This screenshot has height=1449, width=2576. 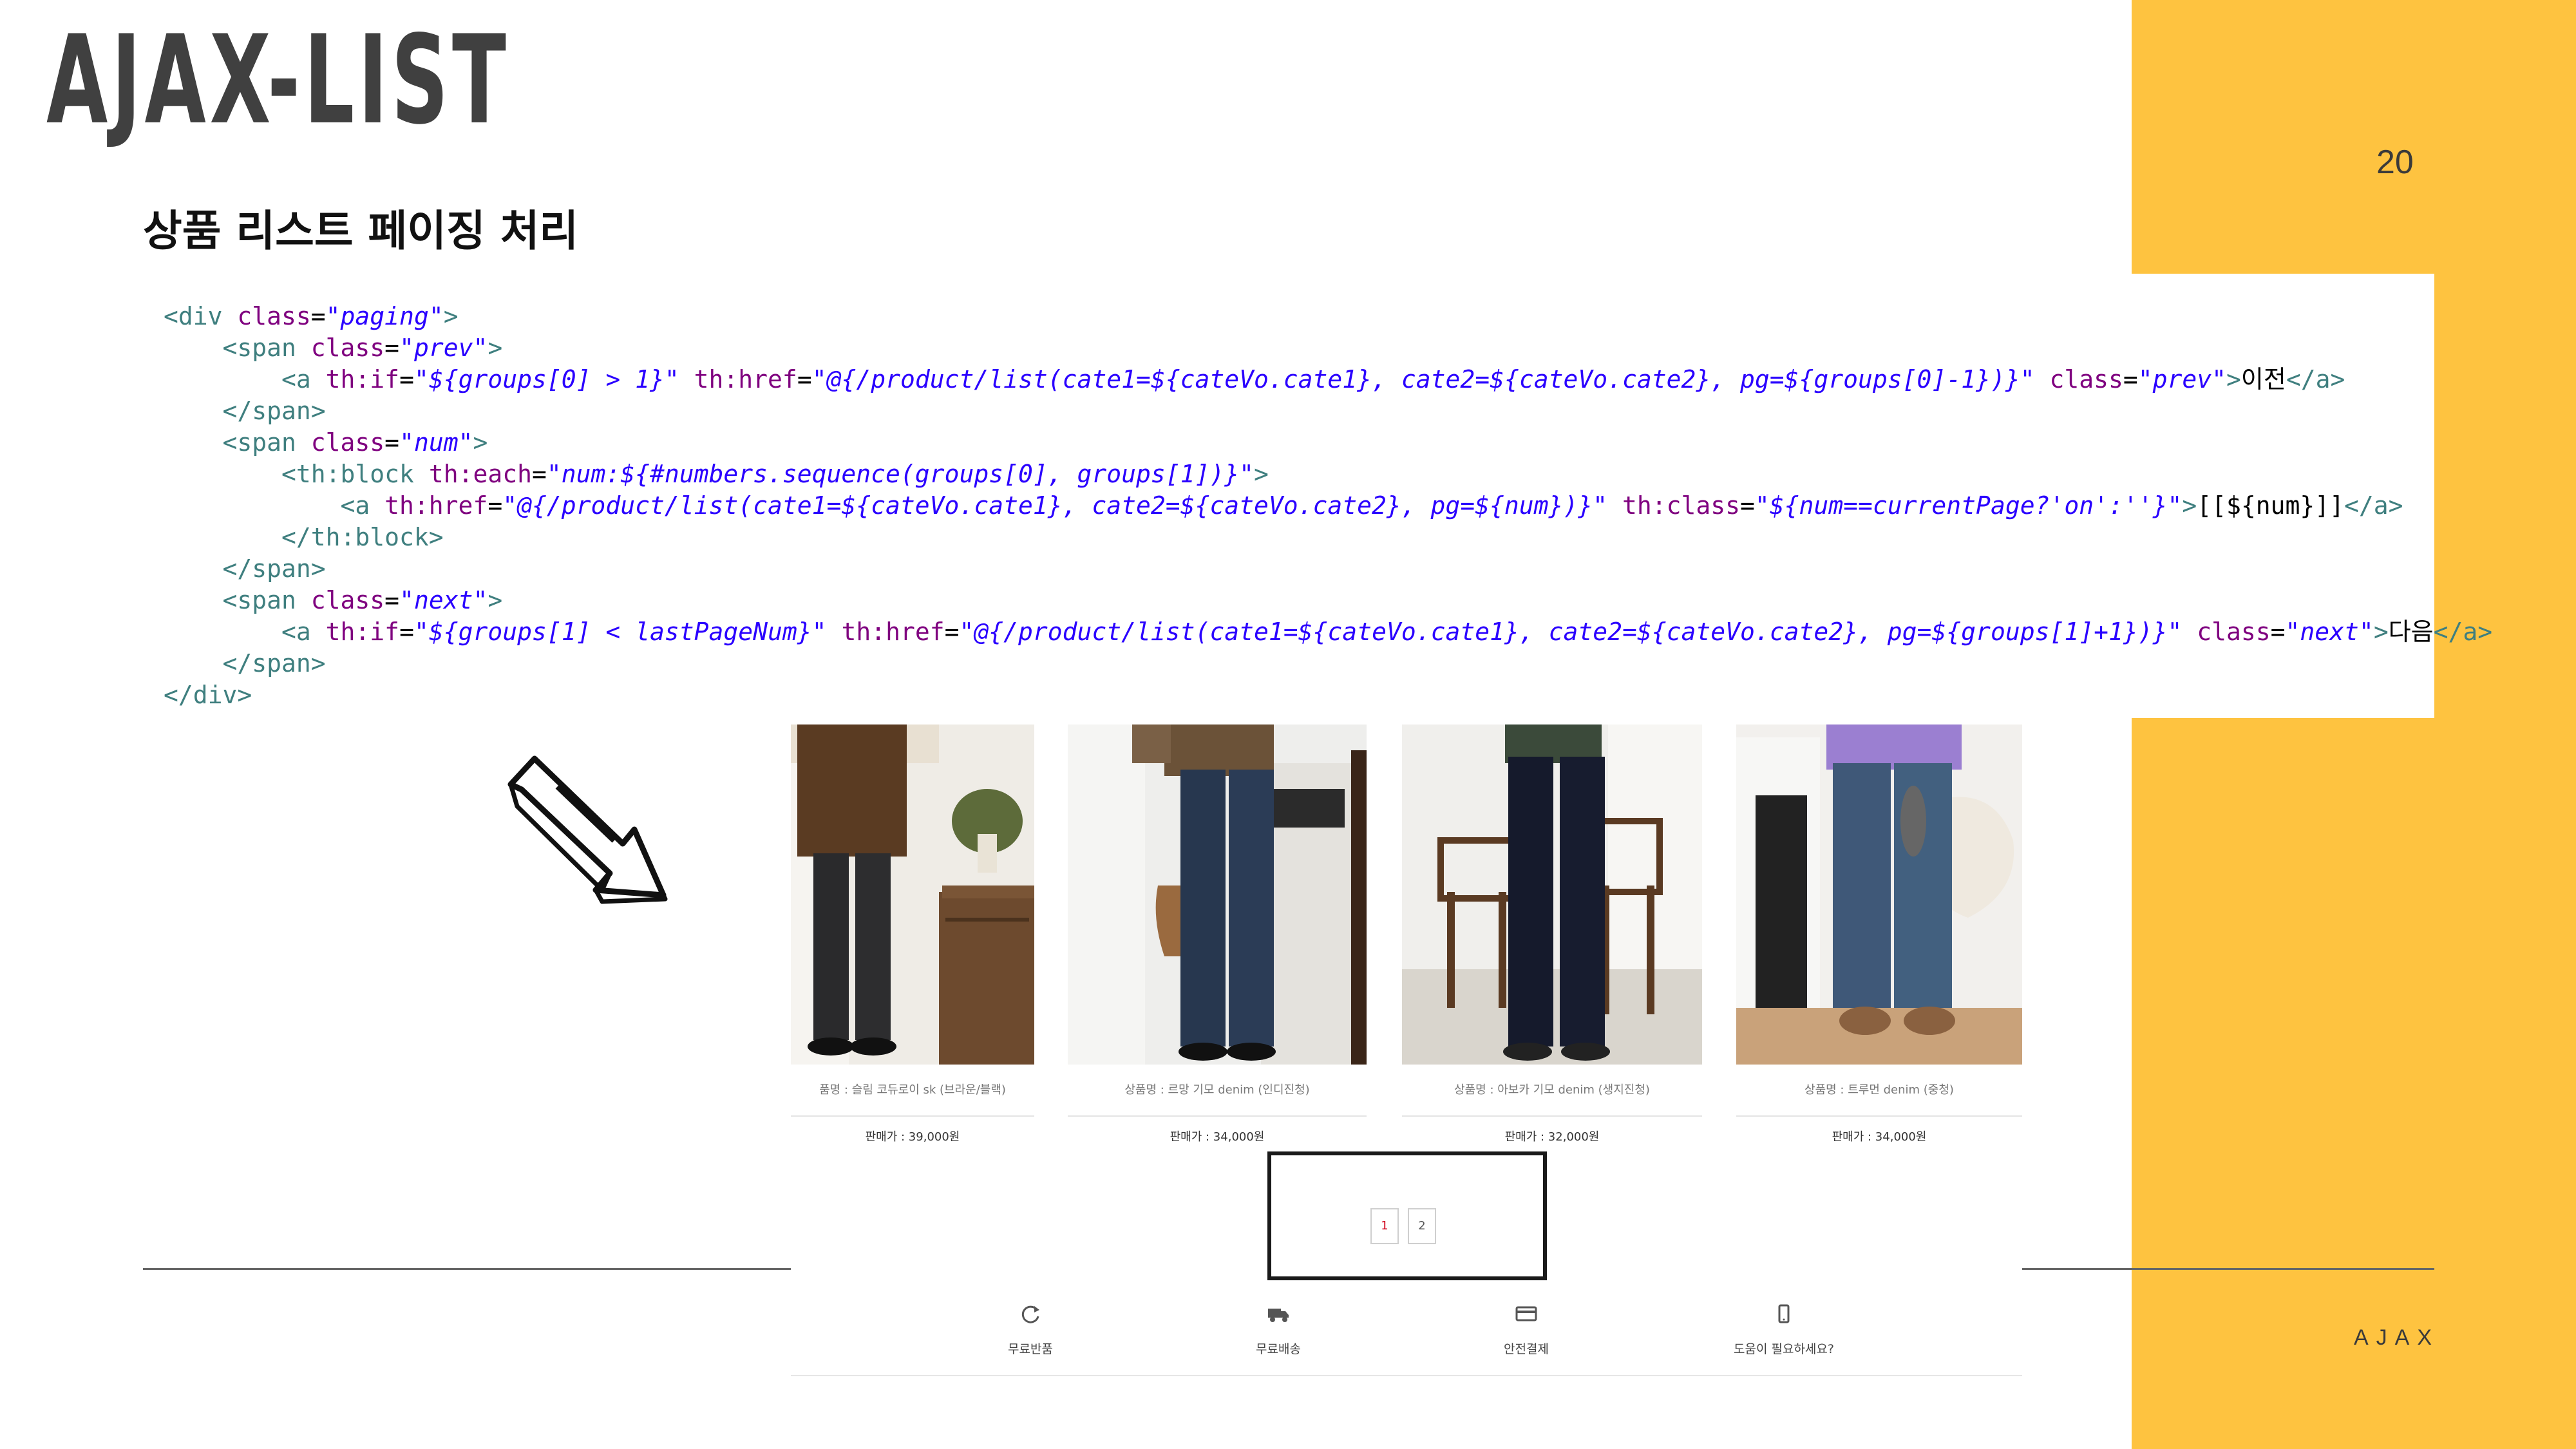 I want to click on code-token: </th:block>, so click(x=304, y=537).